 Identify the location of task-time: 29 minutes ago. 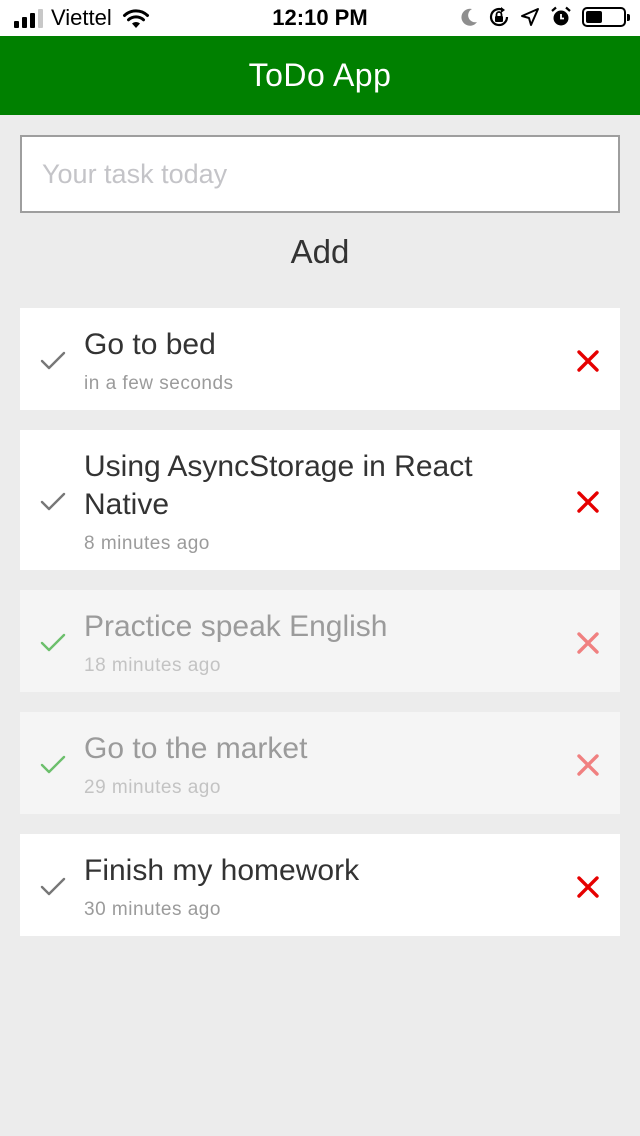
(152, 787).